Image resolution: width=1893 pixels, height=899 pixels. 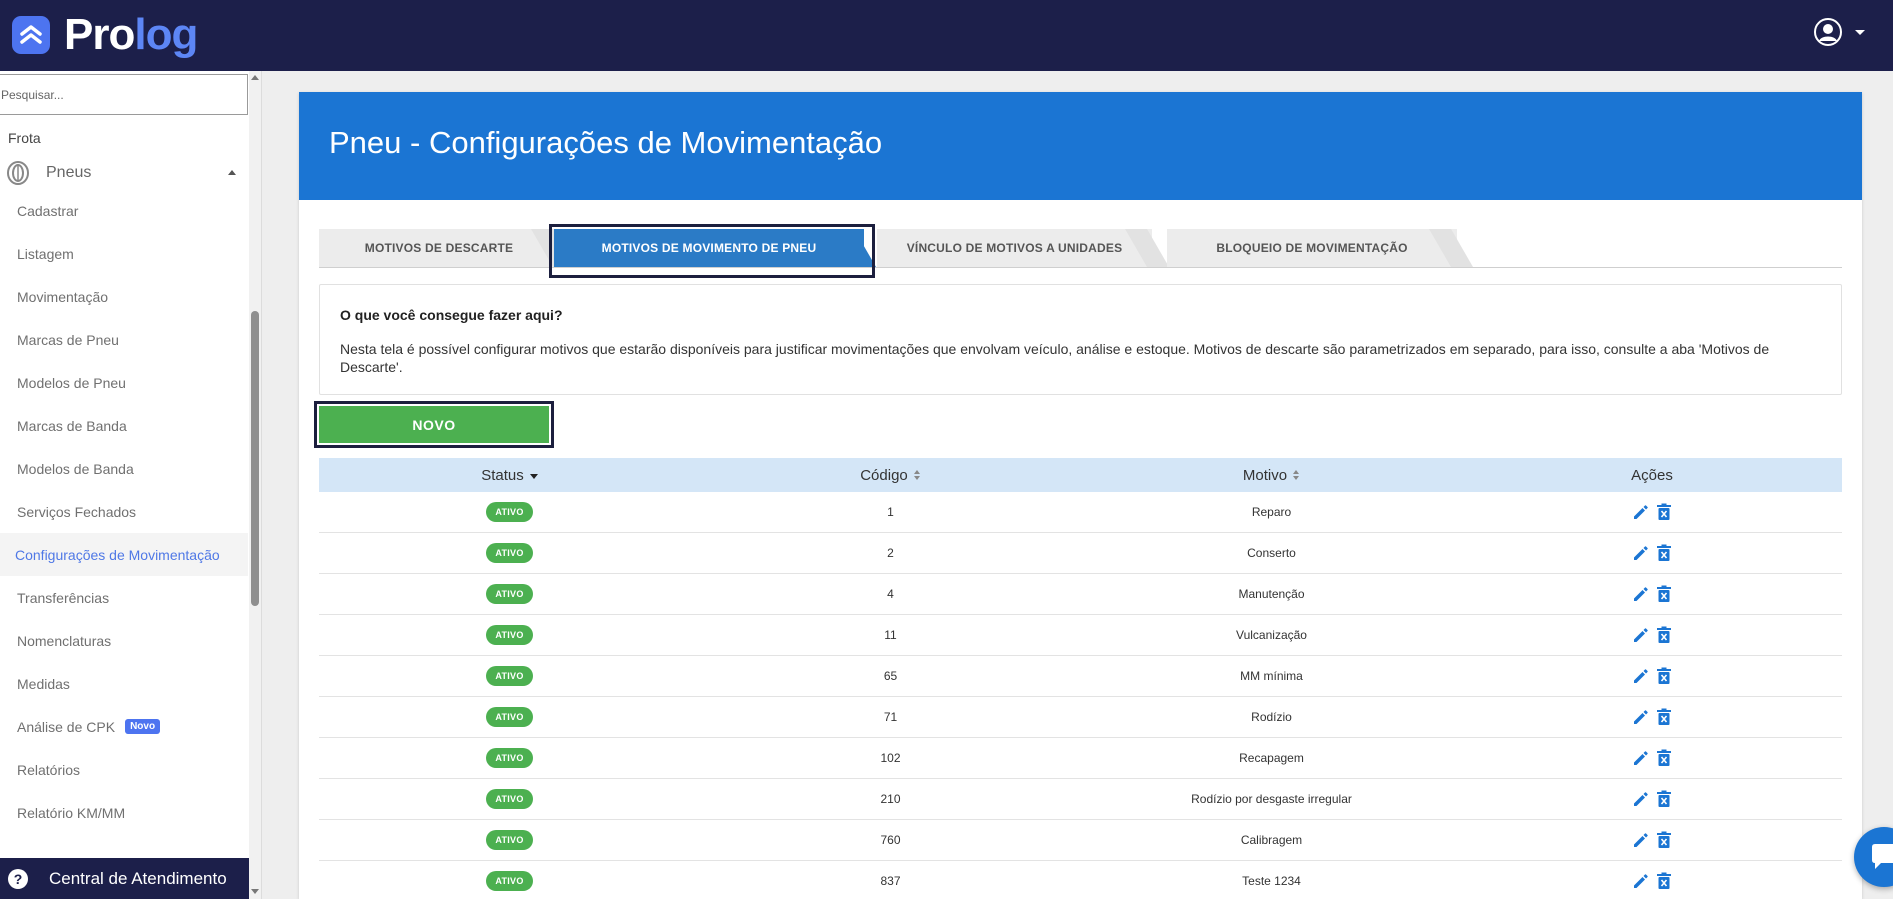 What do you see at coordinates (124, 210) in the screenshot?
I see `sidebar-item-cadastrar: Cadastrar` at bounding box center [124, 210].